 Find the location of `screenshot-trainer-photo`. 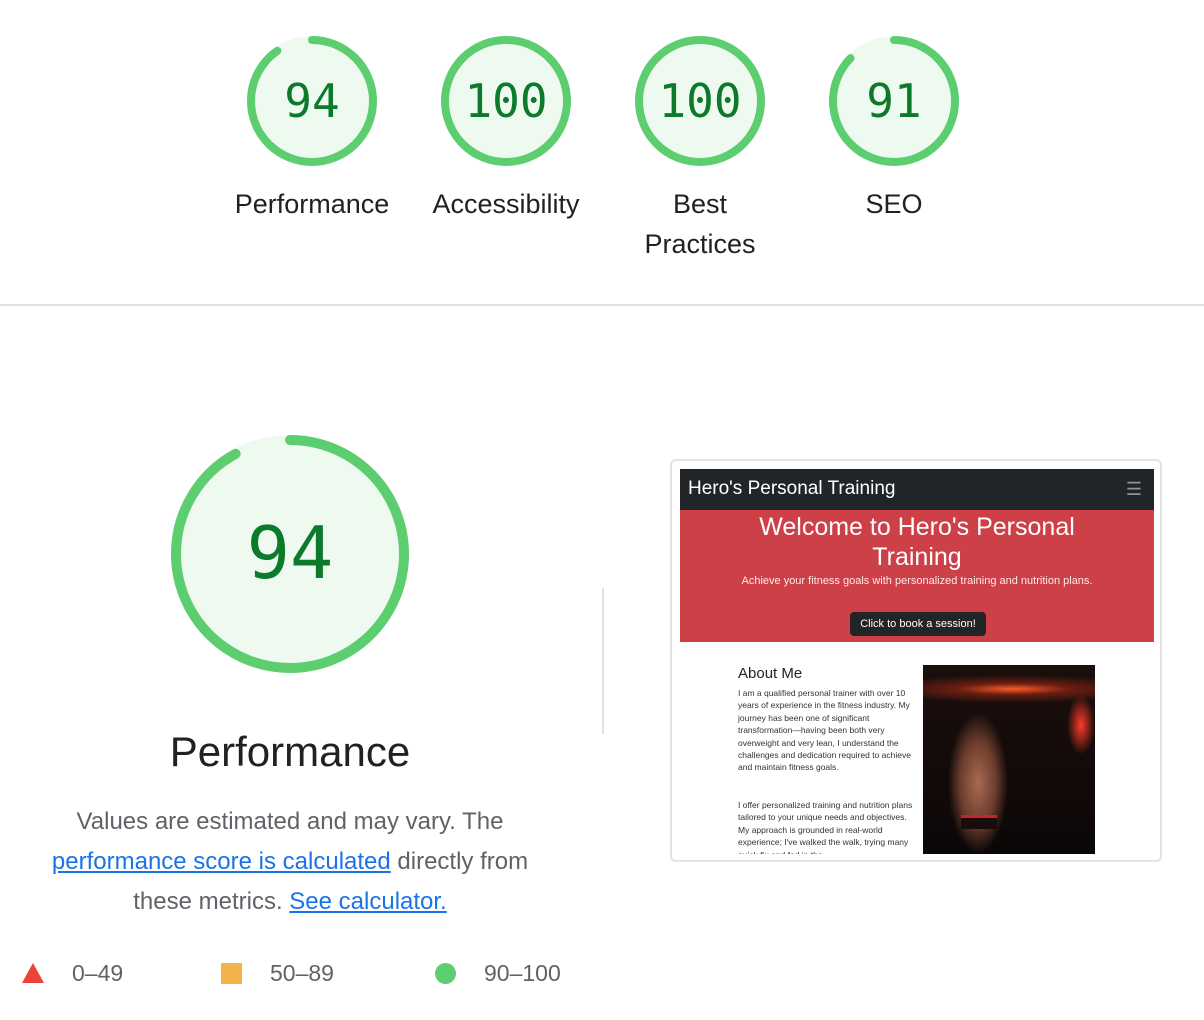

screenshot-trainer-photo is located at coordinates (1009, 759).